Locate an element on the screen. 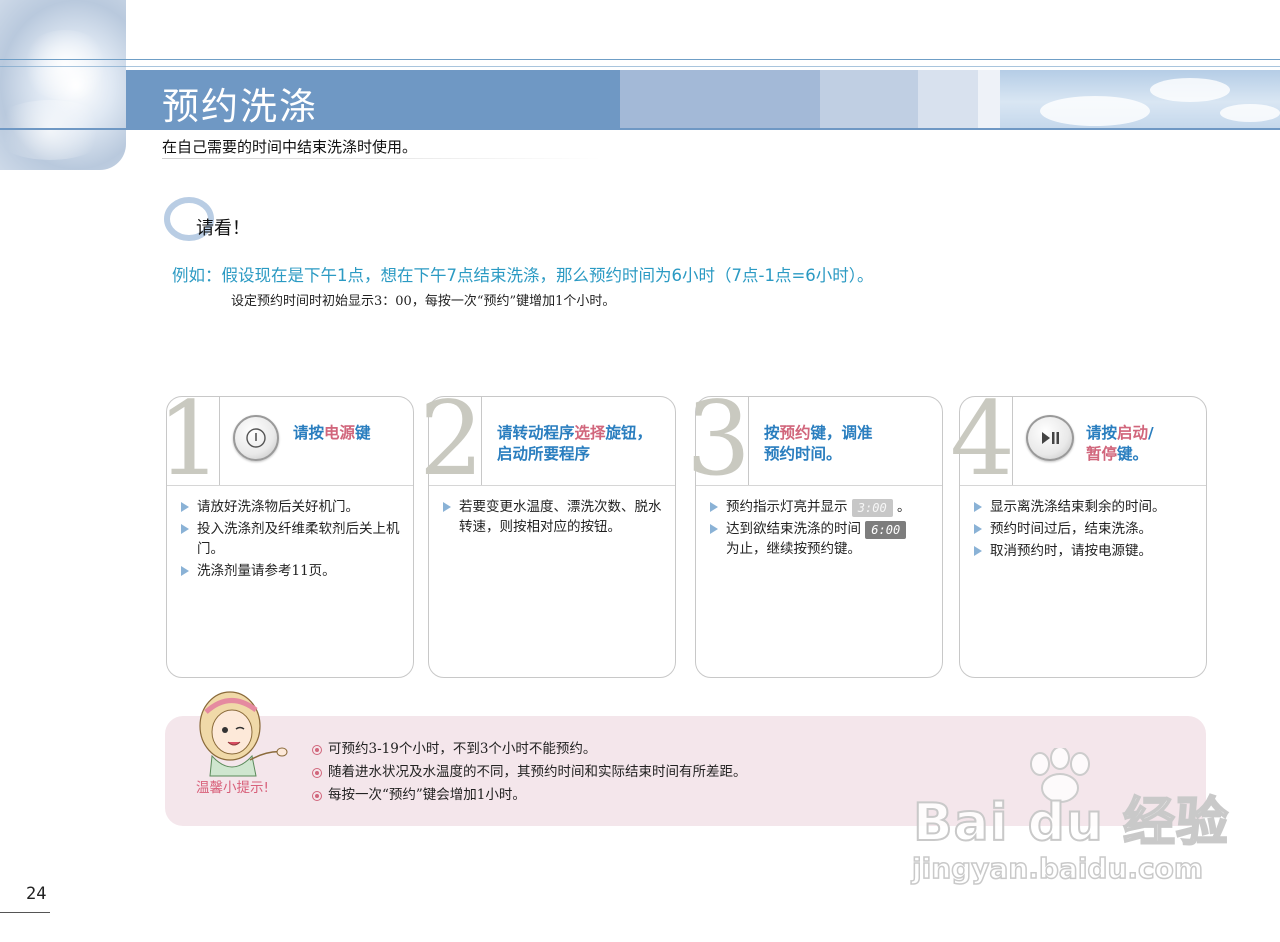 The width and height of the screenshot is (1280, 942). step-heading: 请按电源键 is located at coordinates (332, 433).